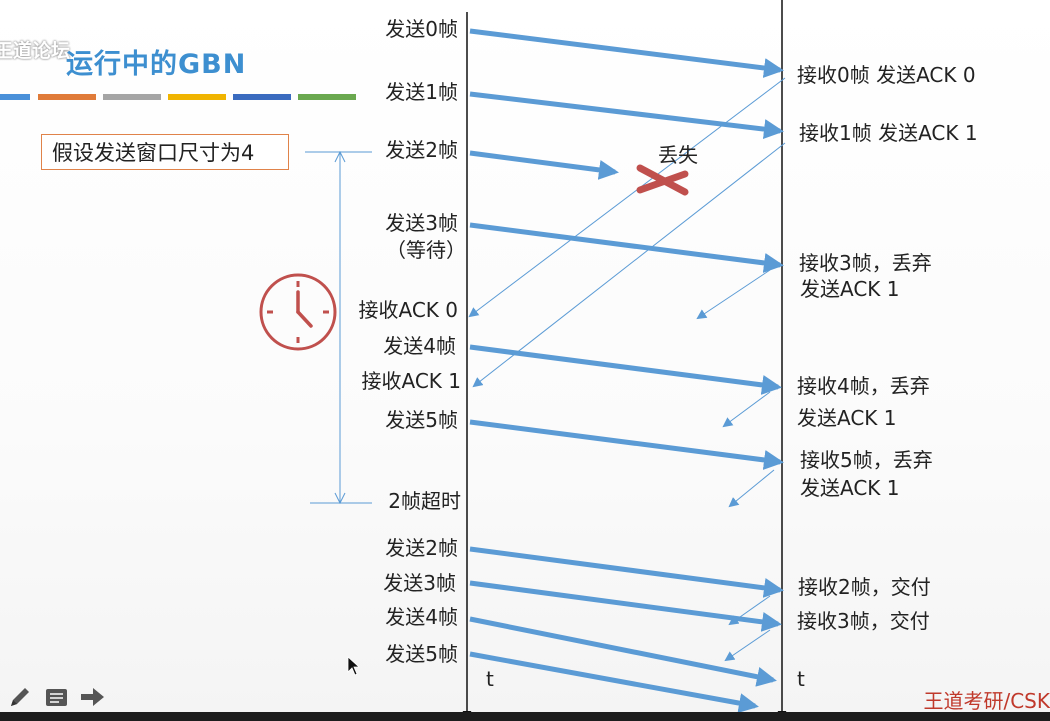  Describe the element at coordinates (866, 460) in the screenshot. I see `receiver-recv-5-discard: 接收5帧，丢弃` at that location.